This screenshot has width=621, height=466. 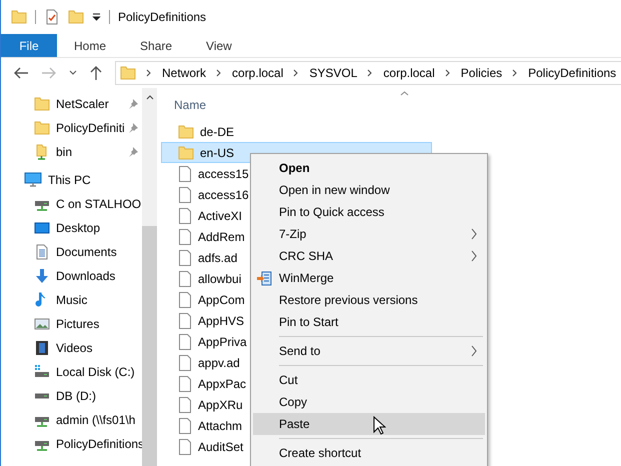 What do you see at coordinates (162, 17) in the screenshot?
I see `window-title: PolicyDefinitions` at bounding box center [162, 17].